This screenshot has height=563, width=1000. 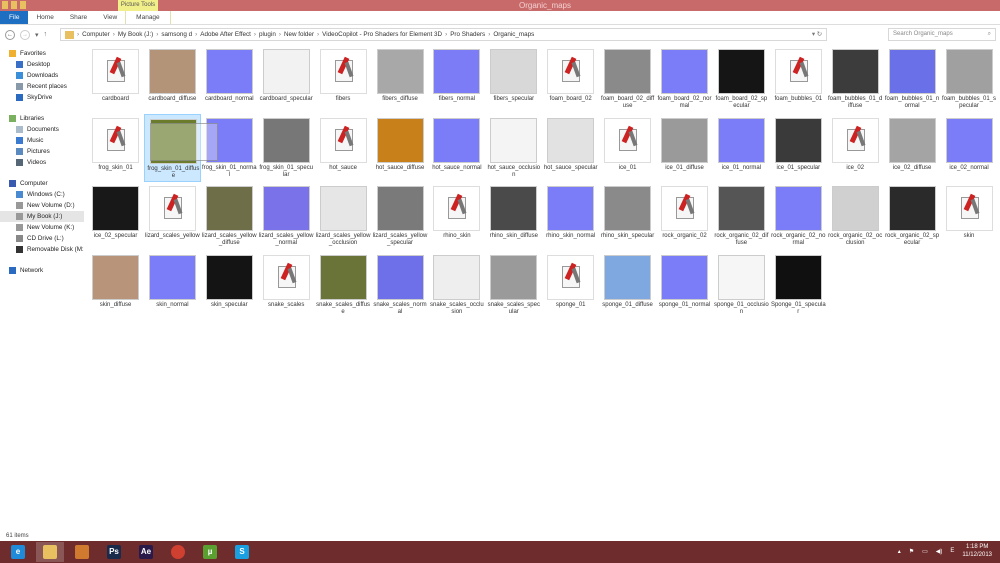 What do you see at coordinates (42, 97) in the screenshot?
I see `sidebar-item-skydrive: SkyDrive` at bounding box center [42, 97].